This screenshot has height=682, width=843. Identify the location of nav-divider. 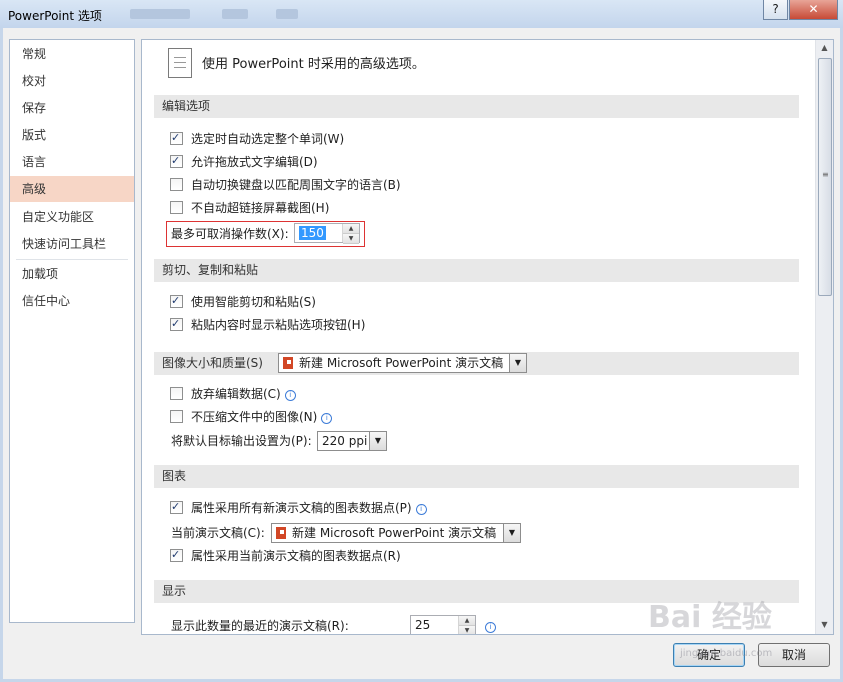
(72, 259).